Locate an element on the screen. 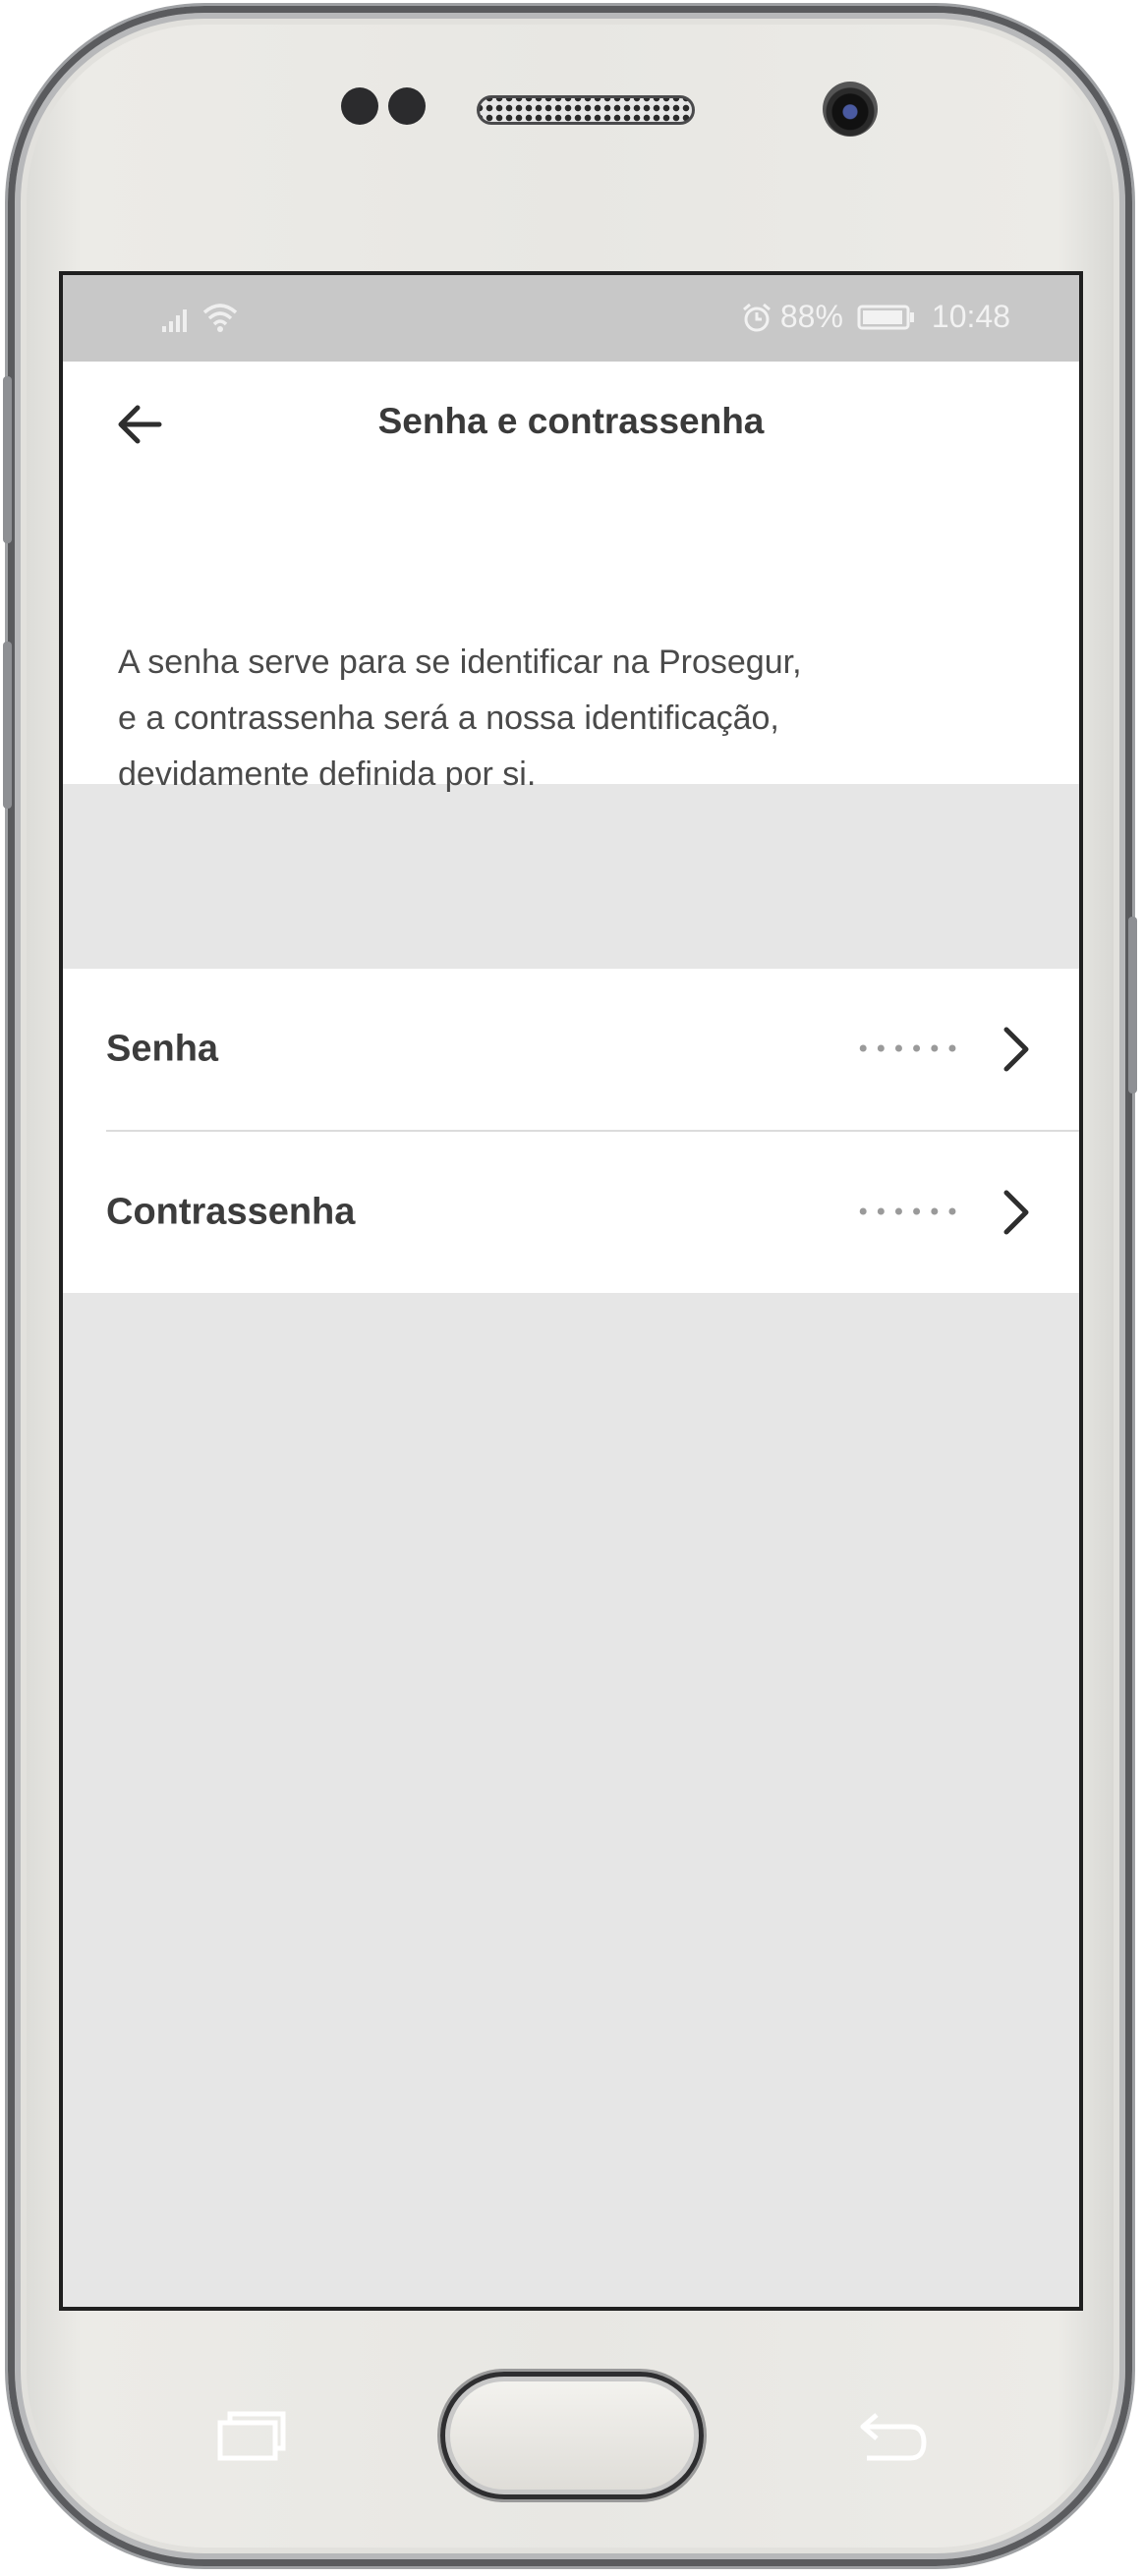 The height and width of the screenshot is (2576, 1144). row-label: Contrassenha is located at coordinates (231, 1212).